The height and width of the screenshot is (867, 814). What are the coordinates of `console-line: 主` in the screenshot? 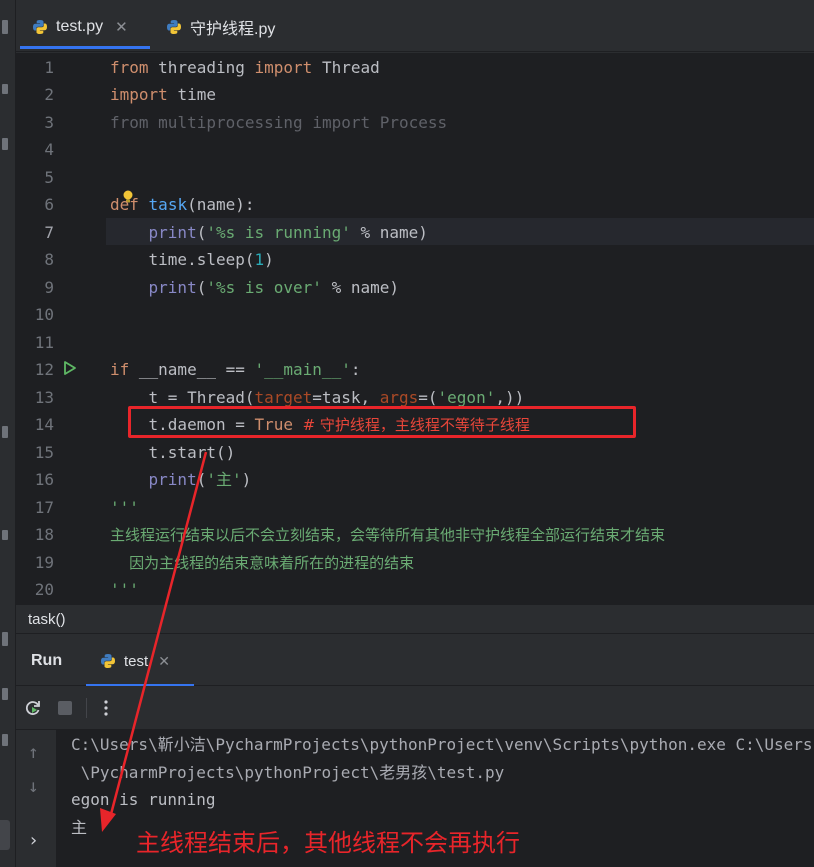 It's located at (79, 827).